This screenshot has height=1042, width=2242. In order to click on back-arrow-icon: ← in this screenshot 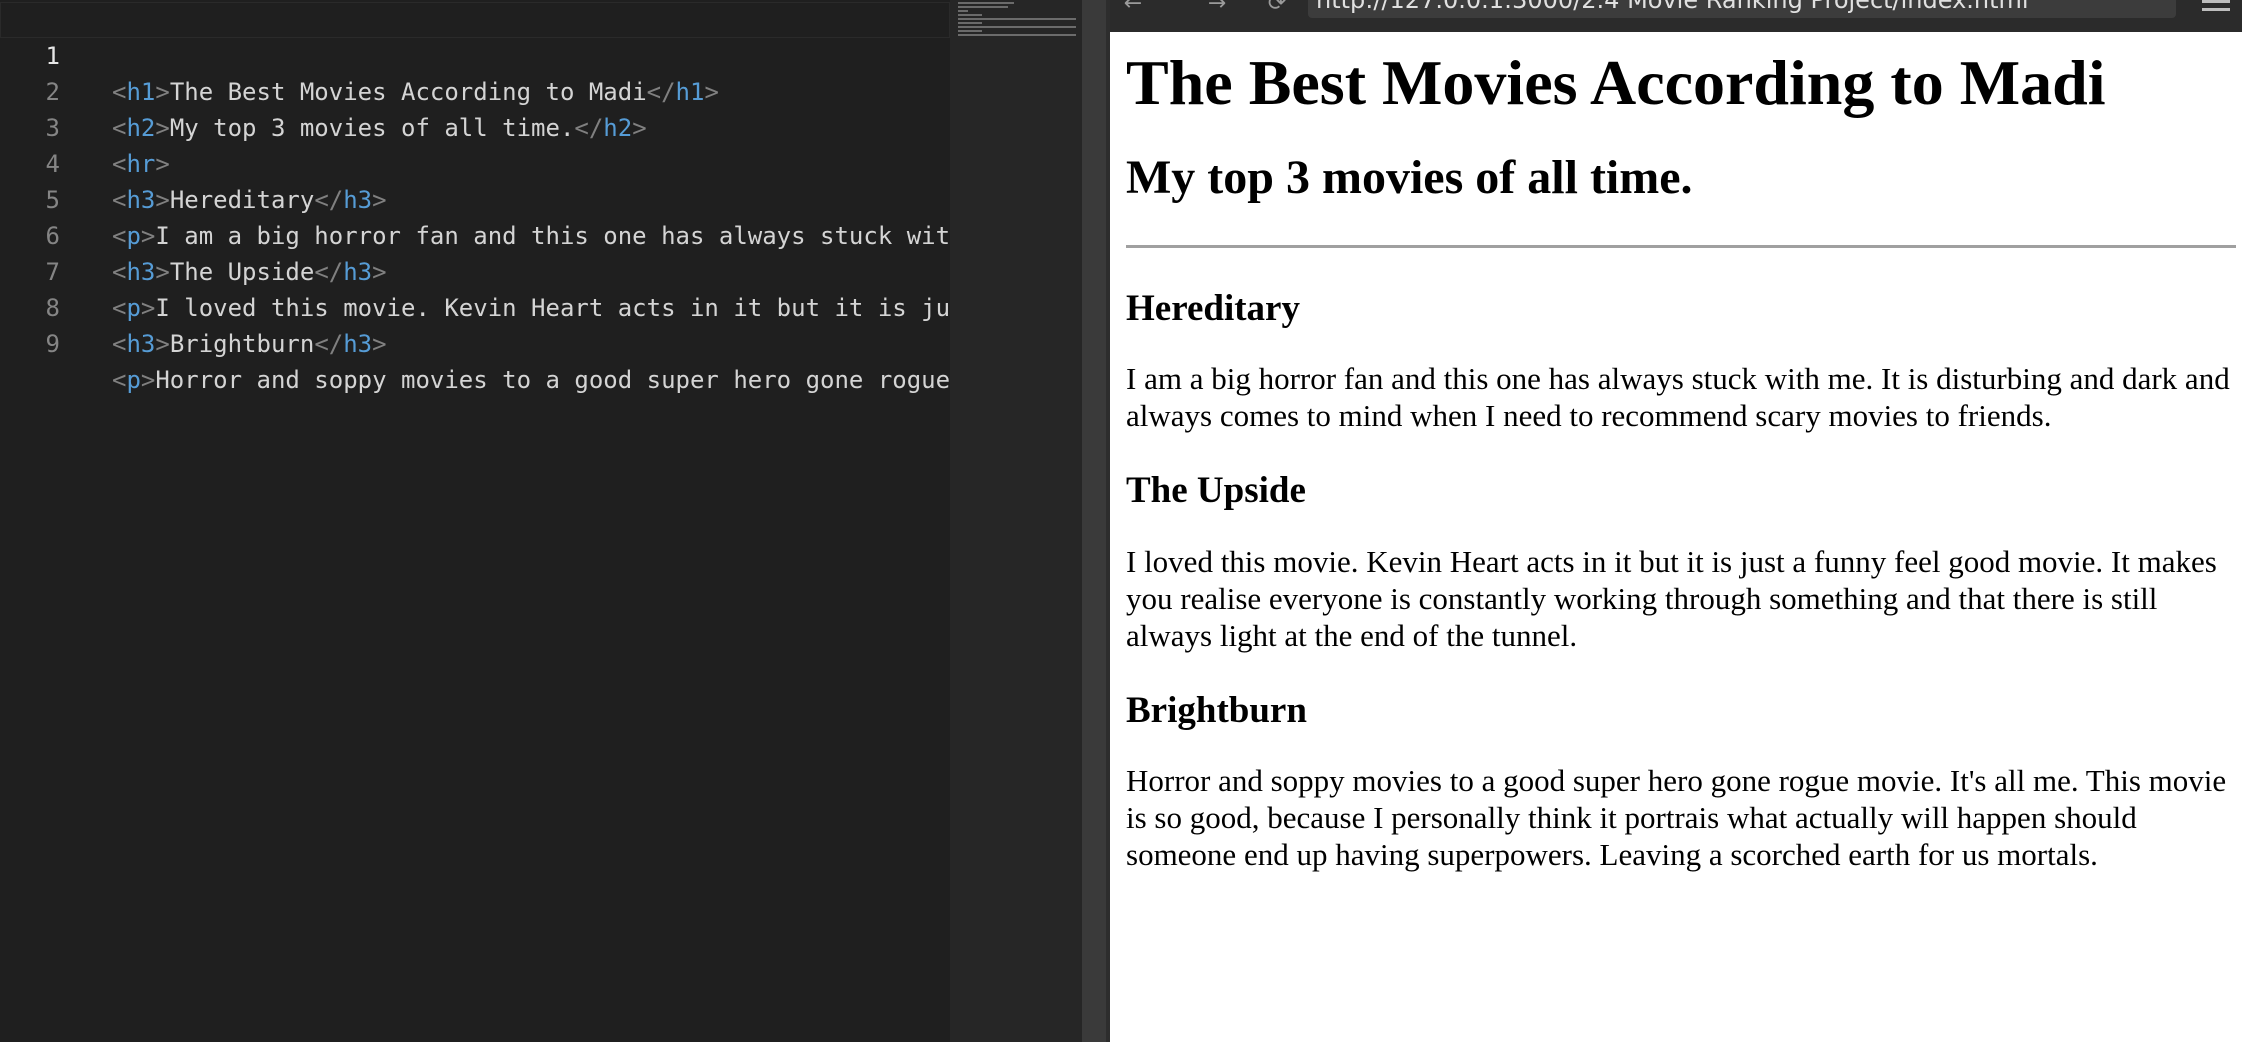, I will do `click(1133, 12)`.